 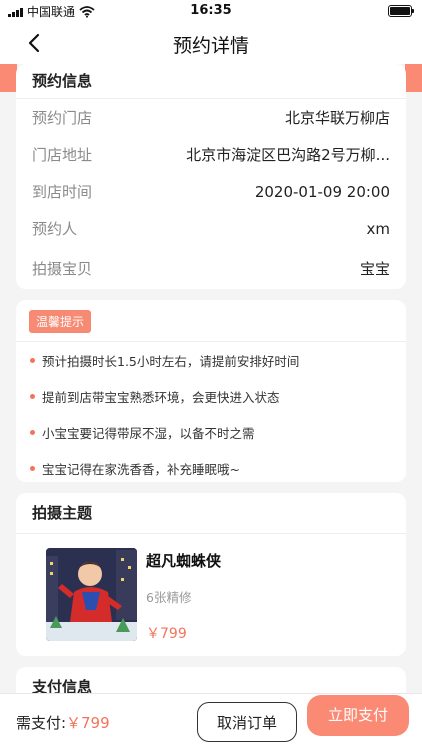 I want to click on cancel-order-button: 取消订单, so click(x=247, y=722).